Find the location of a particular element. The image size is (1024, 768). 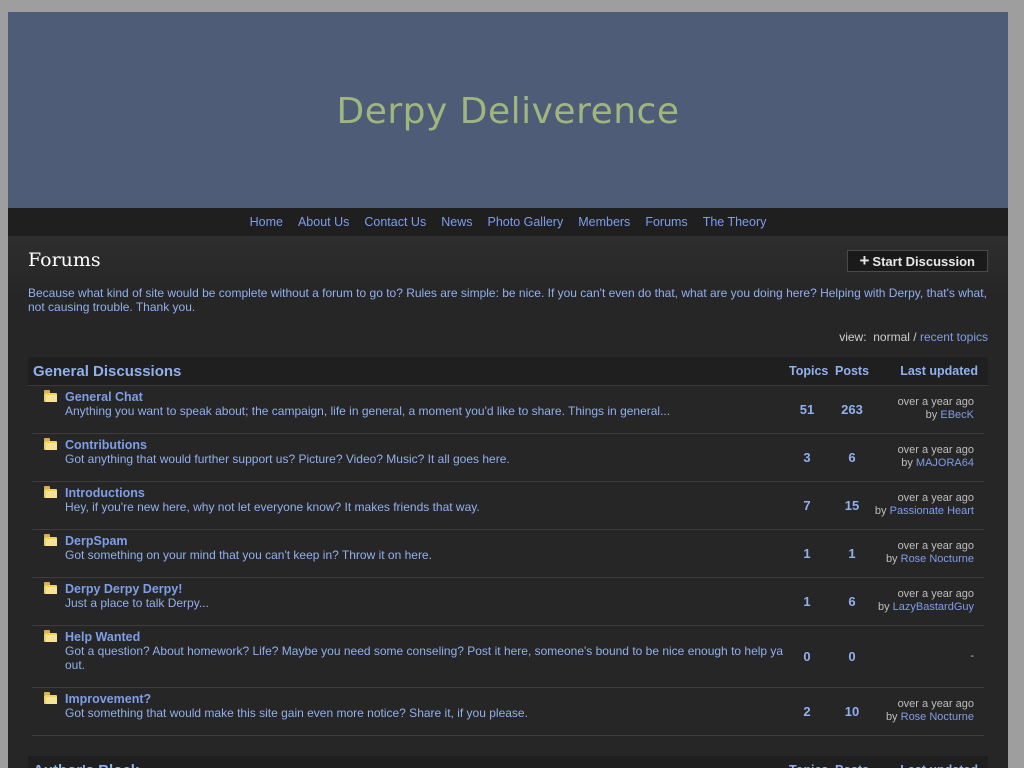

forum-name-link: DerpSpam is located at coordinates (96, 541).